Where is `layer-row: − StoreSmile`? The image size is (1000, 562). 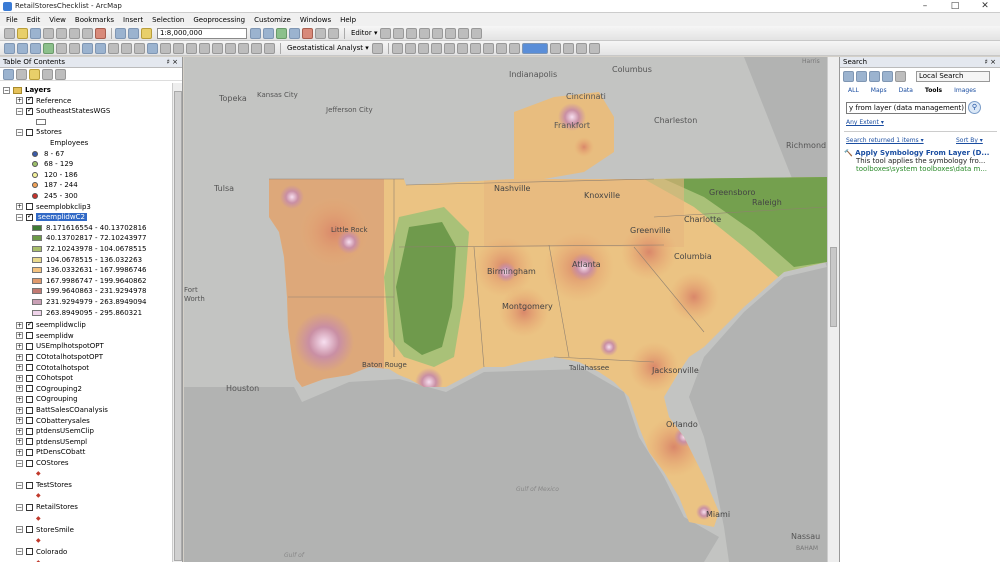 layer-row: − StoreSmile is located at coordinates (45, 530).